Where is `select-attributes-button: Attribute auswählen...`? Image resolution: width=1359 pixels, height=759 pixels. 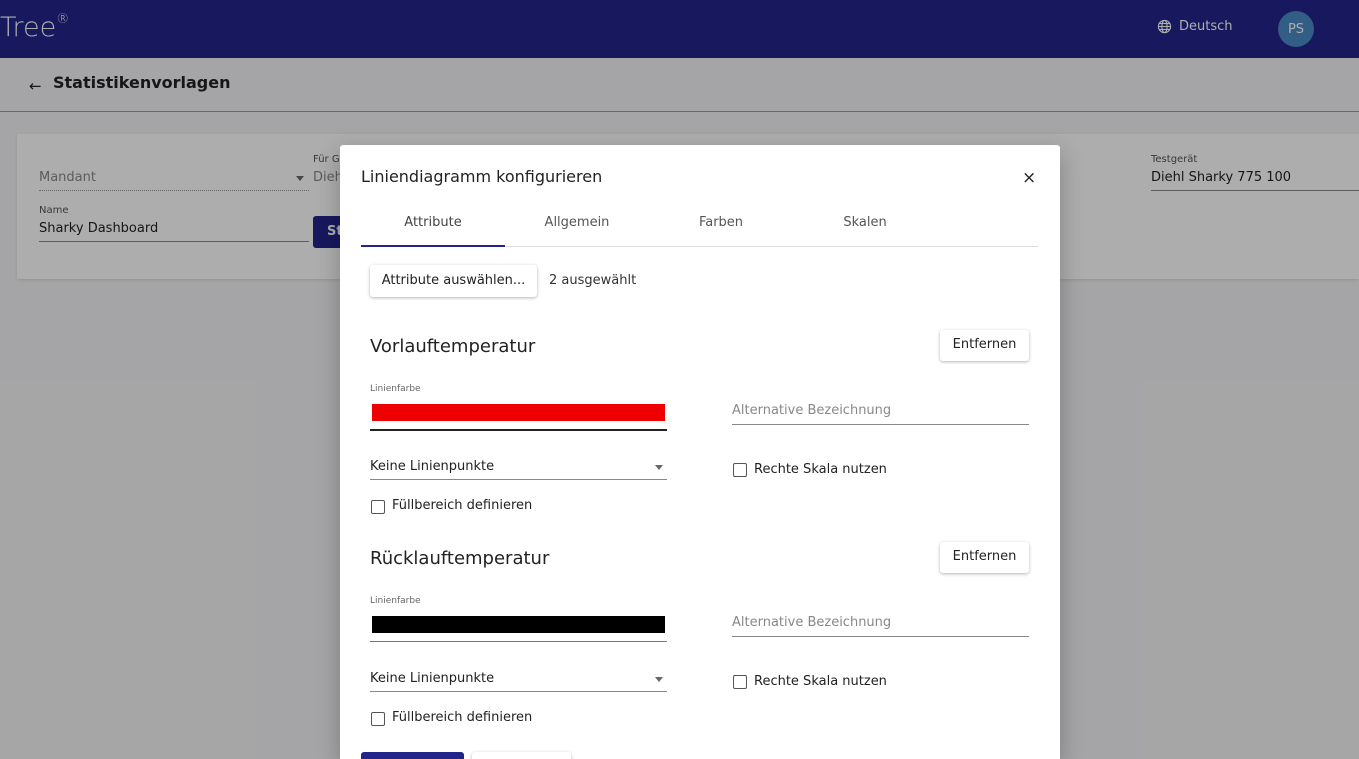 select-attributes-button: Attribute auswählen... is located at coordinates (453, 281).